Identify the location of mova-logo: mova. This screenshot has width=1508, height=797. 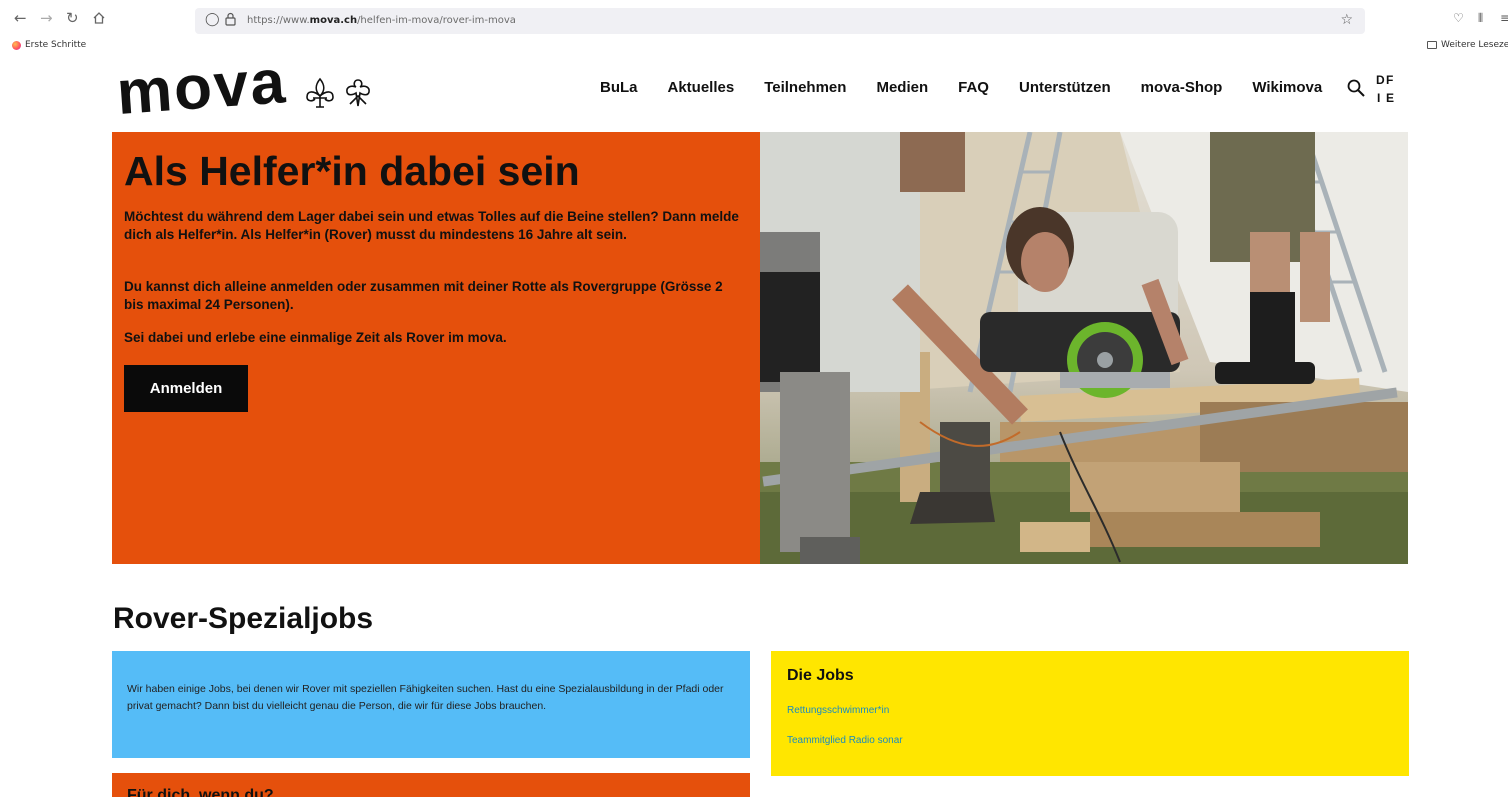
(250, 87).